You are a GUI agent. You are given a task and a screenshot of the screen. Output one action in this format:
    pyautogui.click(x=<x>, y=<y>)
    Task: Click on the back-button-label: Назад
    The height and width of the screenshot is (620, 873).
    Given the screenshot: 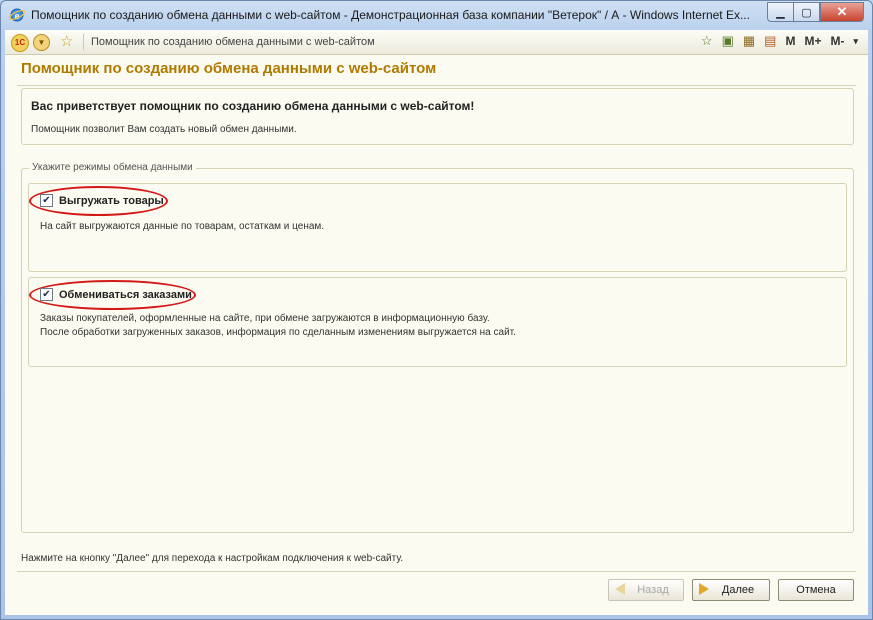 What is the action you would take?
    pyautogui.click(x=653, y=590)
    